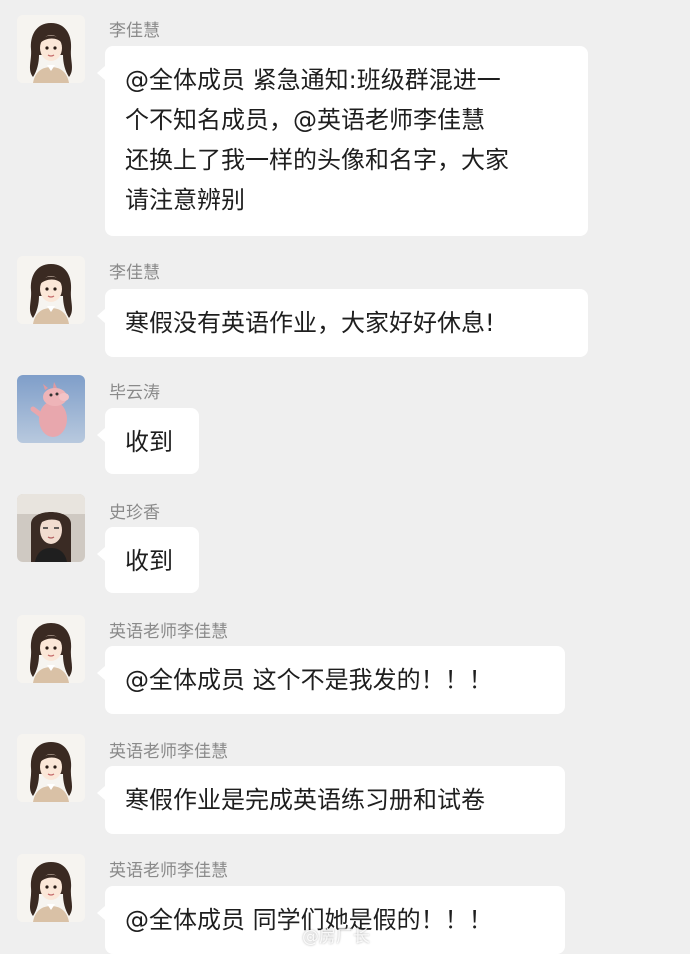 The image size is (690, 954). I want to click on message-bubble: @全体成员 这个不是我发的！！！, so click(331, 680).